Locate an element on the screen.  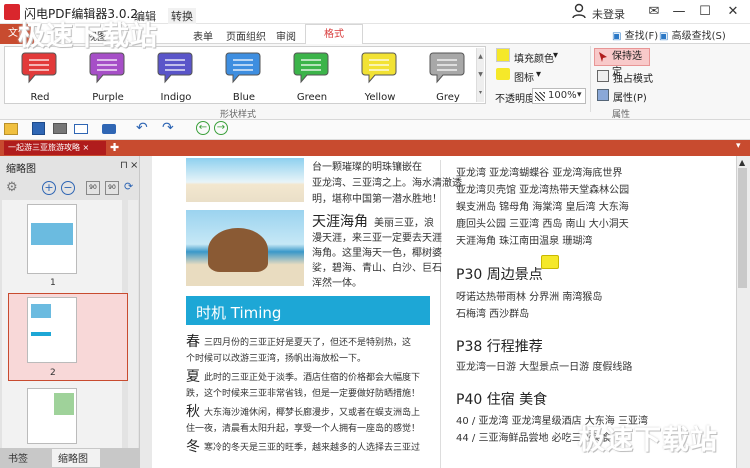
swatch-green: Green is located at coordinates (312, 75).